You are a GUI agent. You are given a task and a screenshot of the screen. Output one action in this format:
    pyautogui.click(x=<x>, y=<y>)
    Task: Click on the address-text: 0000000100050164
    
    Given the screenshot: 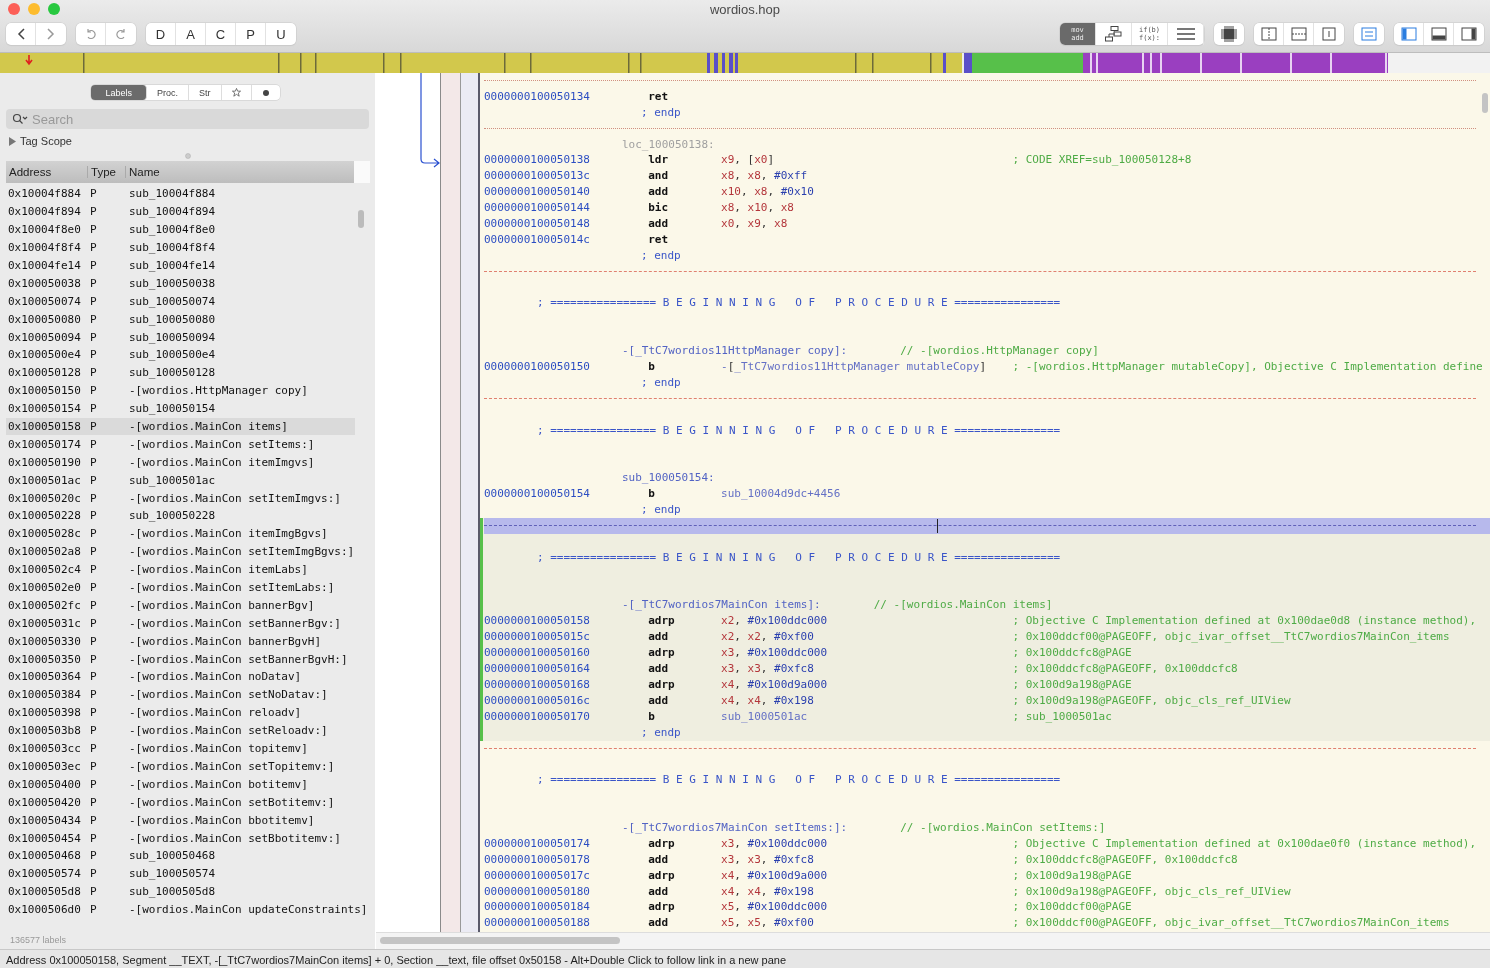 What is the action you would take?
    pyautogui.click(x=566, y=669)
    